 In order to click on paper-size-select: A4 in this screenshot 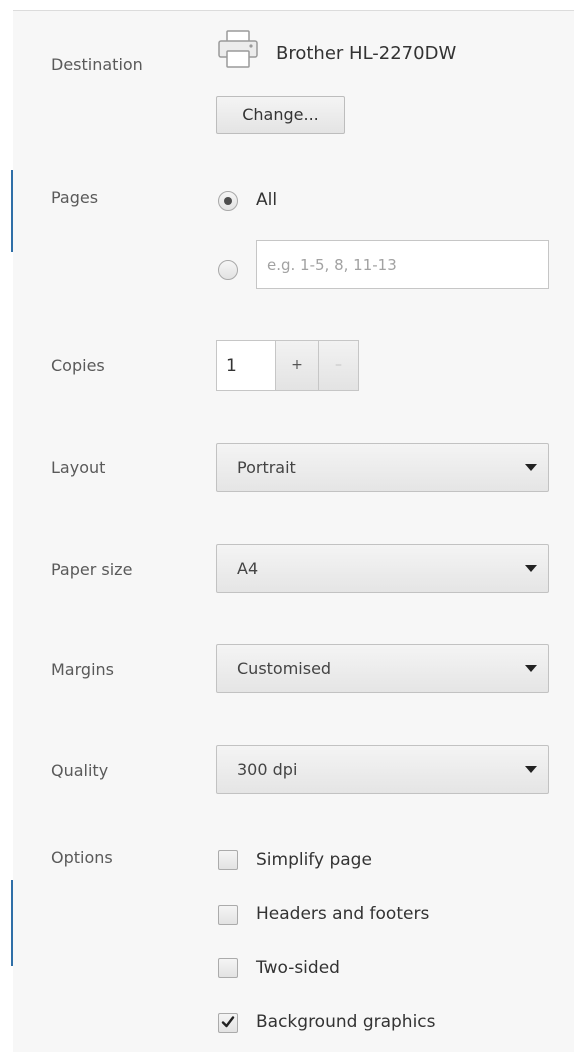, I will do `click(382, 568)`.